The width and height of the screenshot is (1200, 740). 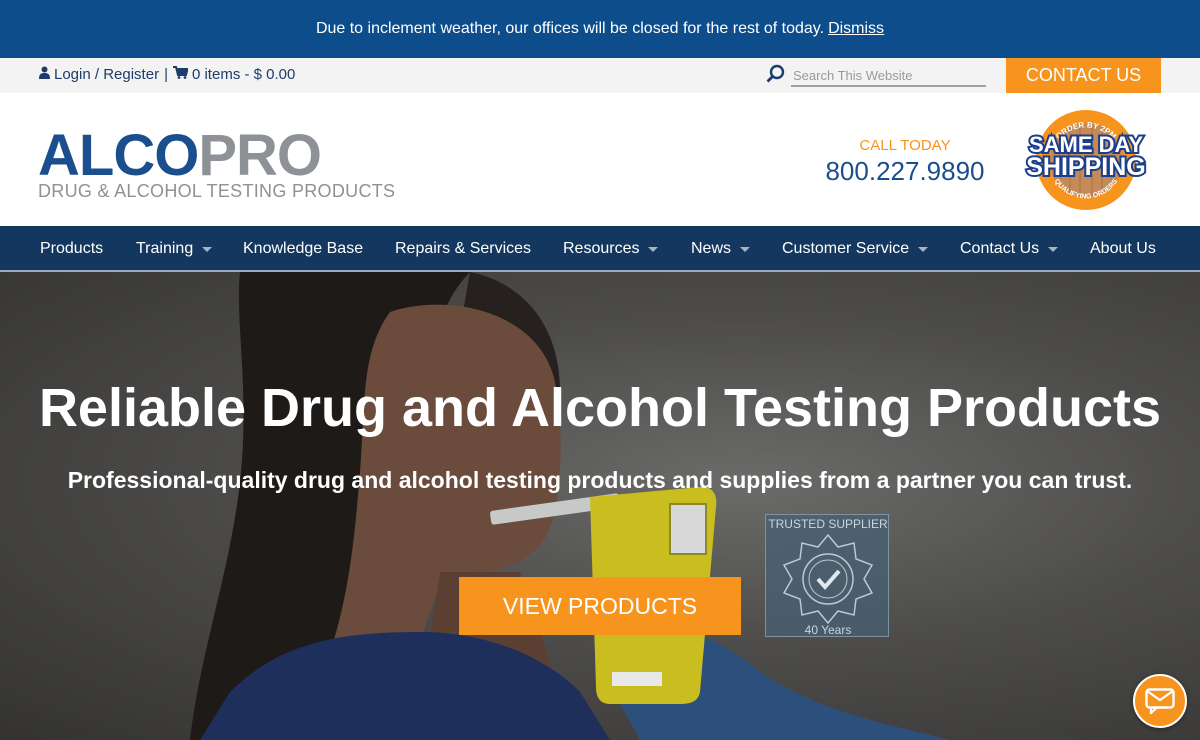 I want to click on nav-label: Customer Service, so click(x=846, y=248).